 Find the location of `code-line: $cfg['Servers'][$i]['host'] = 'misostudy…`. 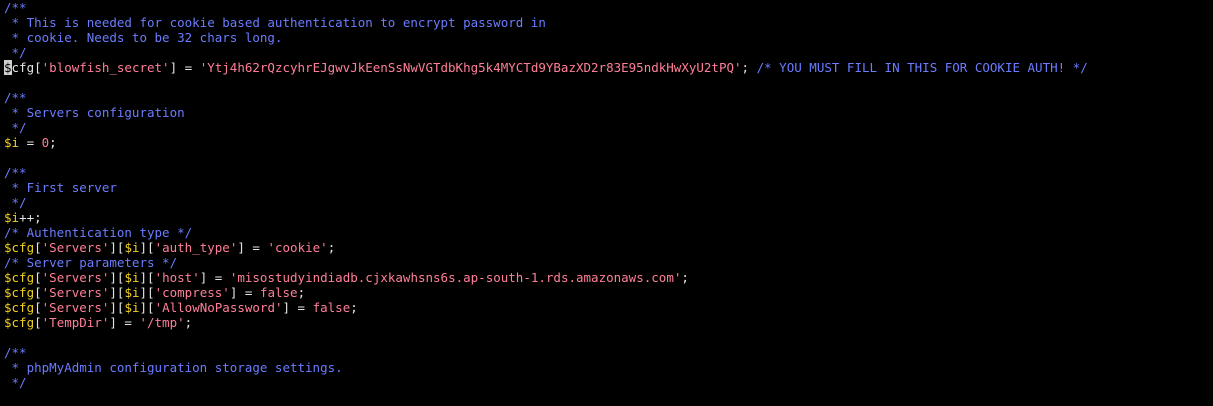

code-line: $cfg['Servers'][$i]['host'] = 'misostudy… is located at coordinates (606, 277).